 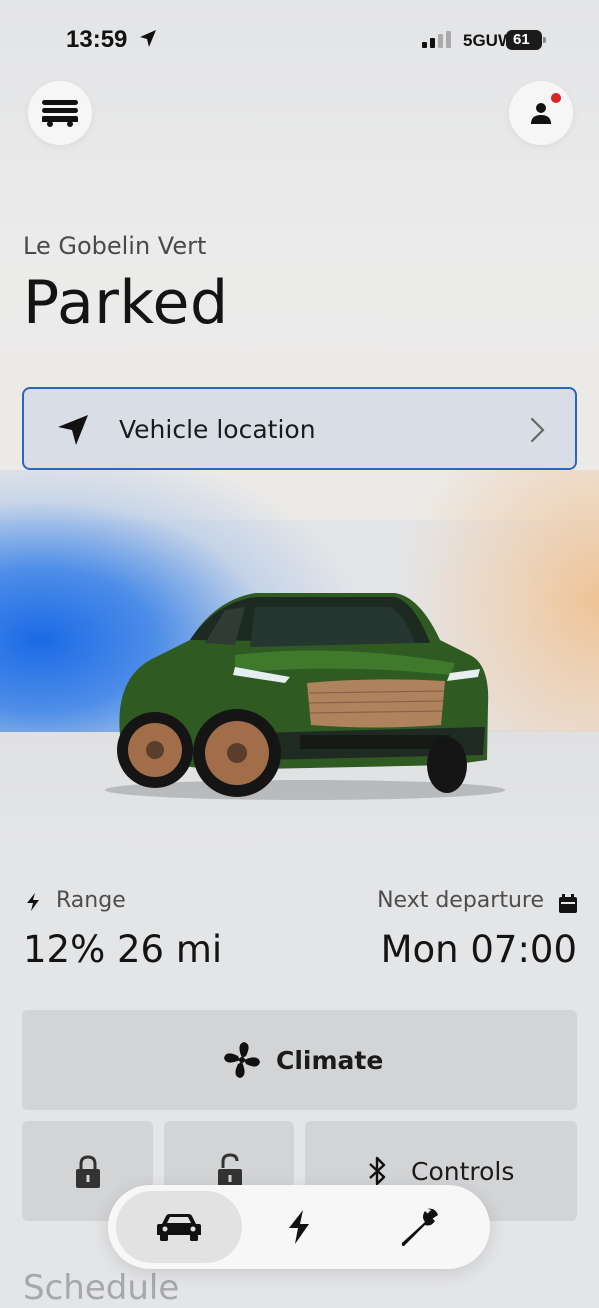 What do you see at coordinates (88, 1171) in the screenshot?
I see `lock-icon` at bounding box center [88, 1171].